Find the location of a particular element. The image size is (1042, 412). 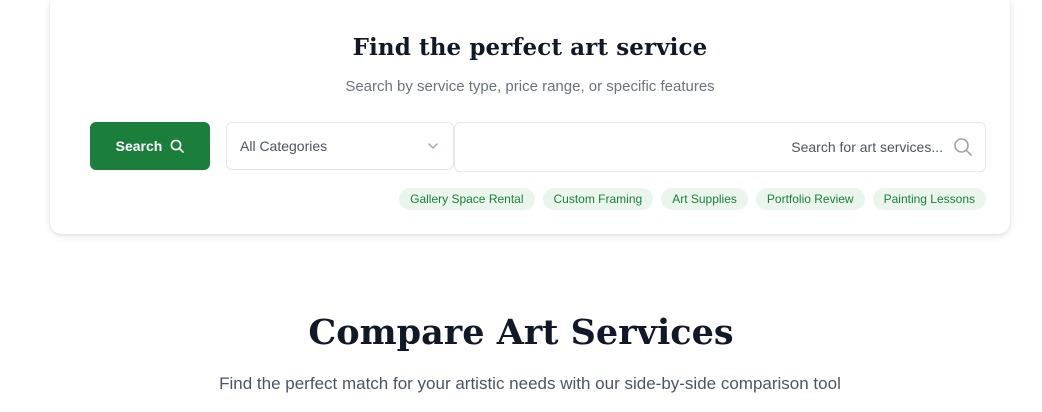

compare-section-title: Compare Art Services is located at coordinates (521, 332).